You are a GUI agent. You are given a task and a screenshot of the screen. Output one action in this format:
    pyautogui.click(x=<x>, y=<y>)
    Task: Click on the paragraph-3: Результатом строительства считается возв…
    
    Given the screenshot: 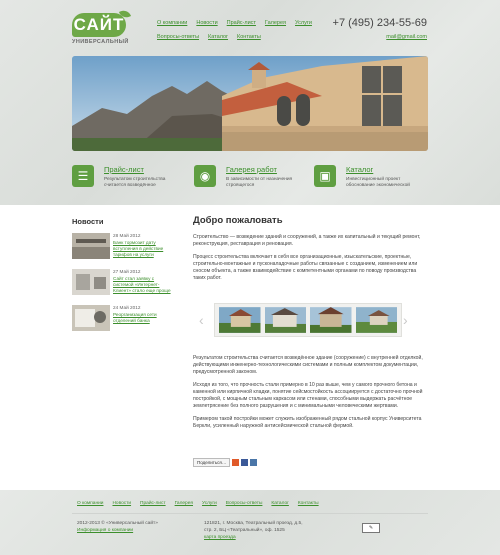 What is the action you would take?
    pyautogui.click(x=308, y=365)
    